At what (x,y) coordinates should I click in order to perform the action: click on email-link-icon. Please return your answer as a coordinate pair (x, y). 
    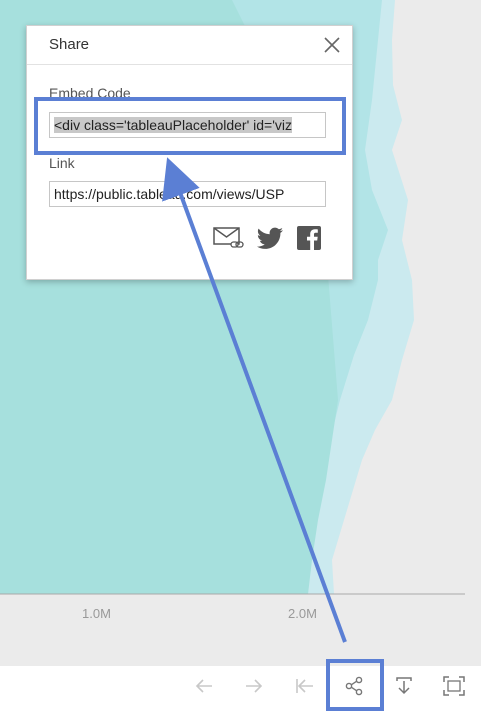
    Looking at the image, I should click on (228, 237).